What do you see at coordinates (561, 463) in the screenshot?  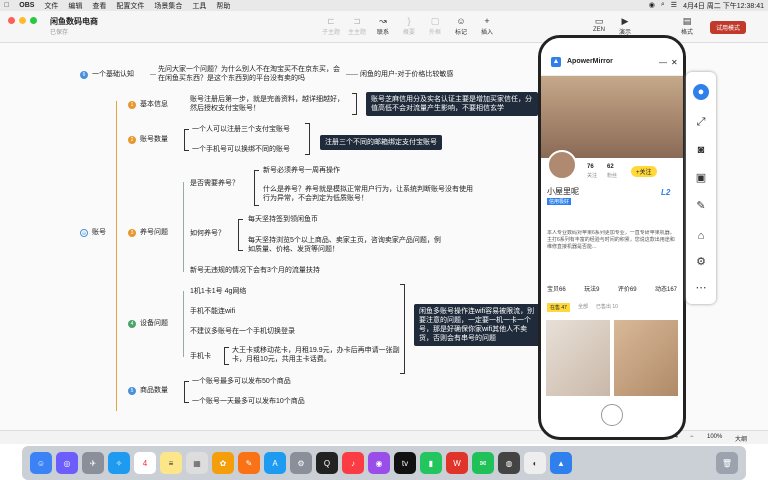 I see `apowermirror-dock-icon: ▲` at bounding box center [561, 463].